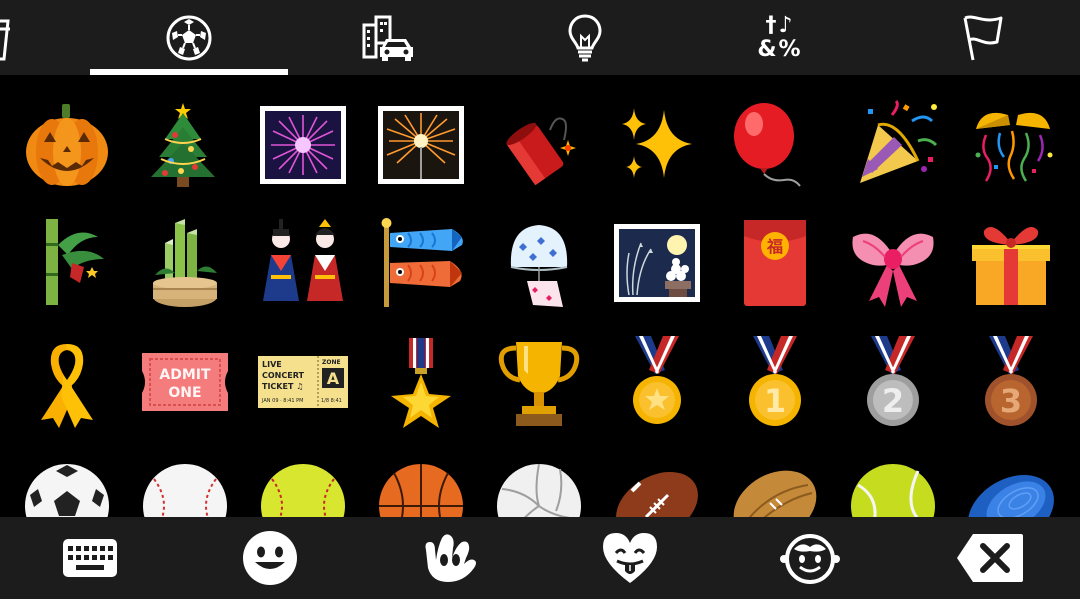 This screenshot has height=599, width=1080. Describe the element at coordinates (657, 145) in the screenshot. I see `emoji-sparkles` at that location.